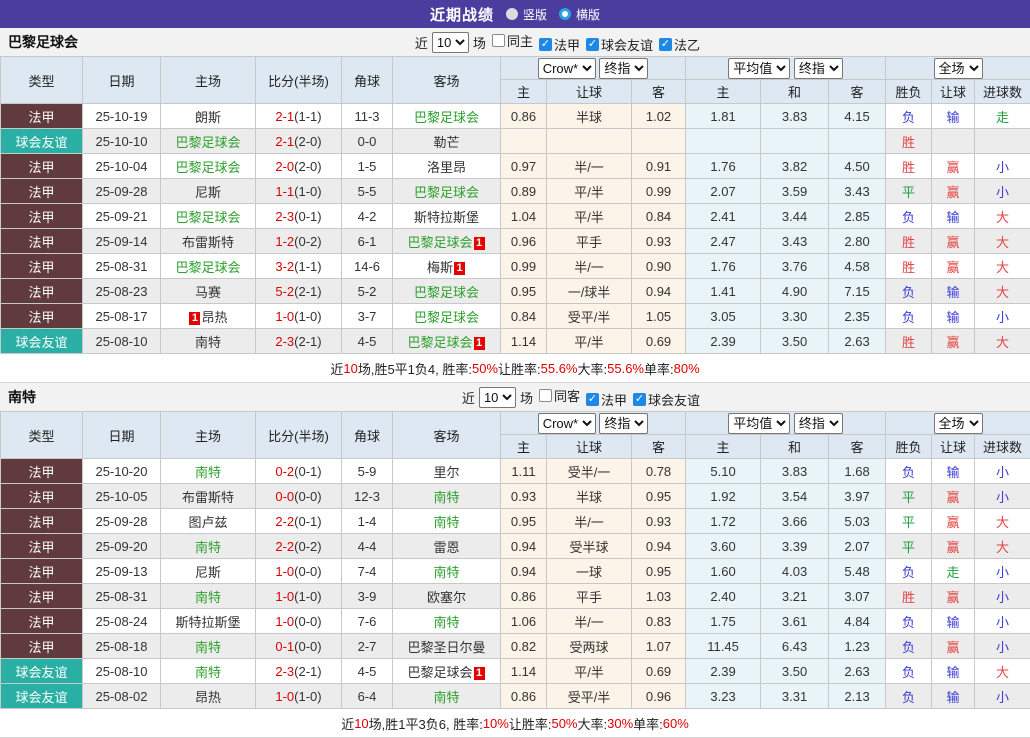 The image size is (1030, 738). What do you see at coordinates (679, 44) in the screenshot?
I see `filter-checkbox: ✓法乙` at bounding box center [679, 44].